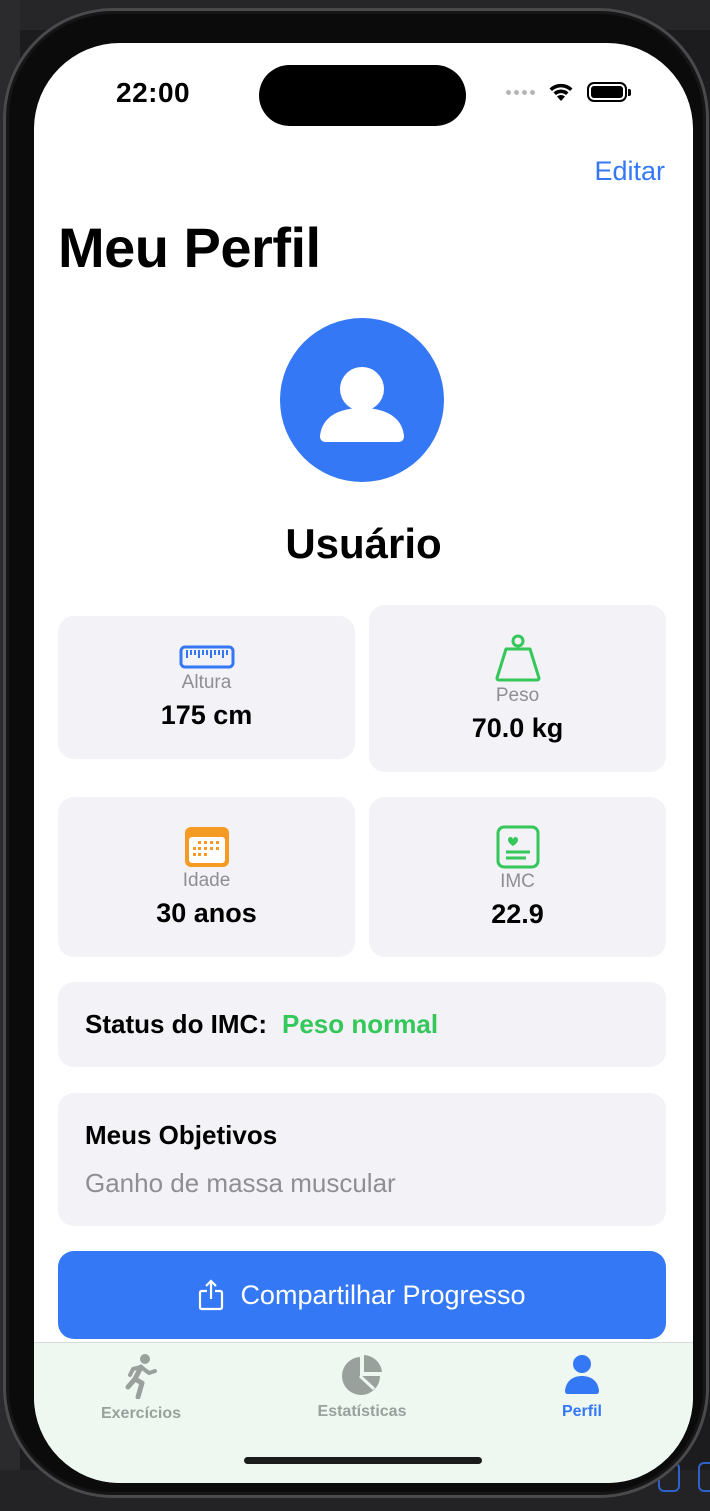 The width and height of the screenshot is (710, 1511). Describe the element at coordinates (362, 1375) in the screenshot. I see `pie-chart-icon` at that location.